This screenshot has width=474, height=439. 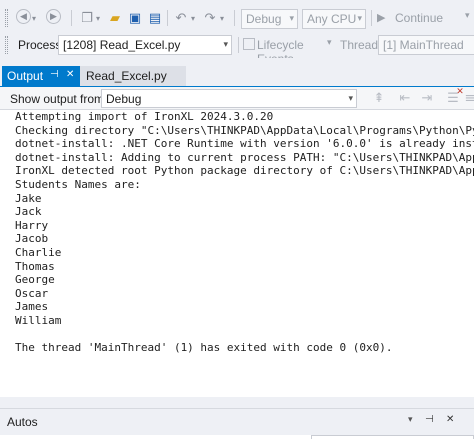 I want to click on process-value: [1208] Read_Excel.py, so click(x=122, y=45).